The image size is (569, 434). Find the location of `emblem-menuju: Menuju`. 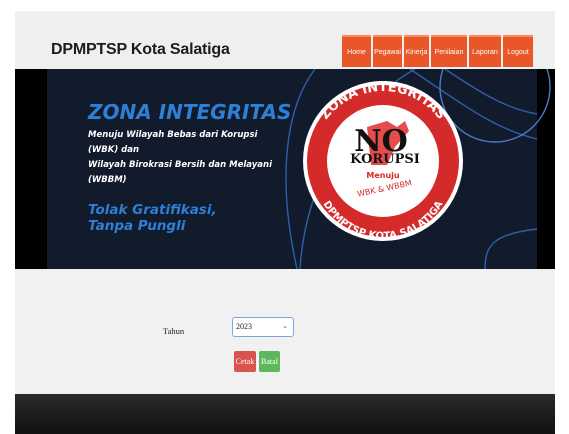

emblem-menuju: Menuju is located at coordinates (383, 175).